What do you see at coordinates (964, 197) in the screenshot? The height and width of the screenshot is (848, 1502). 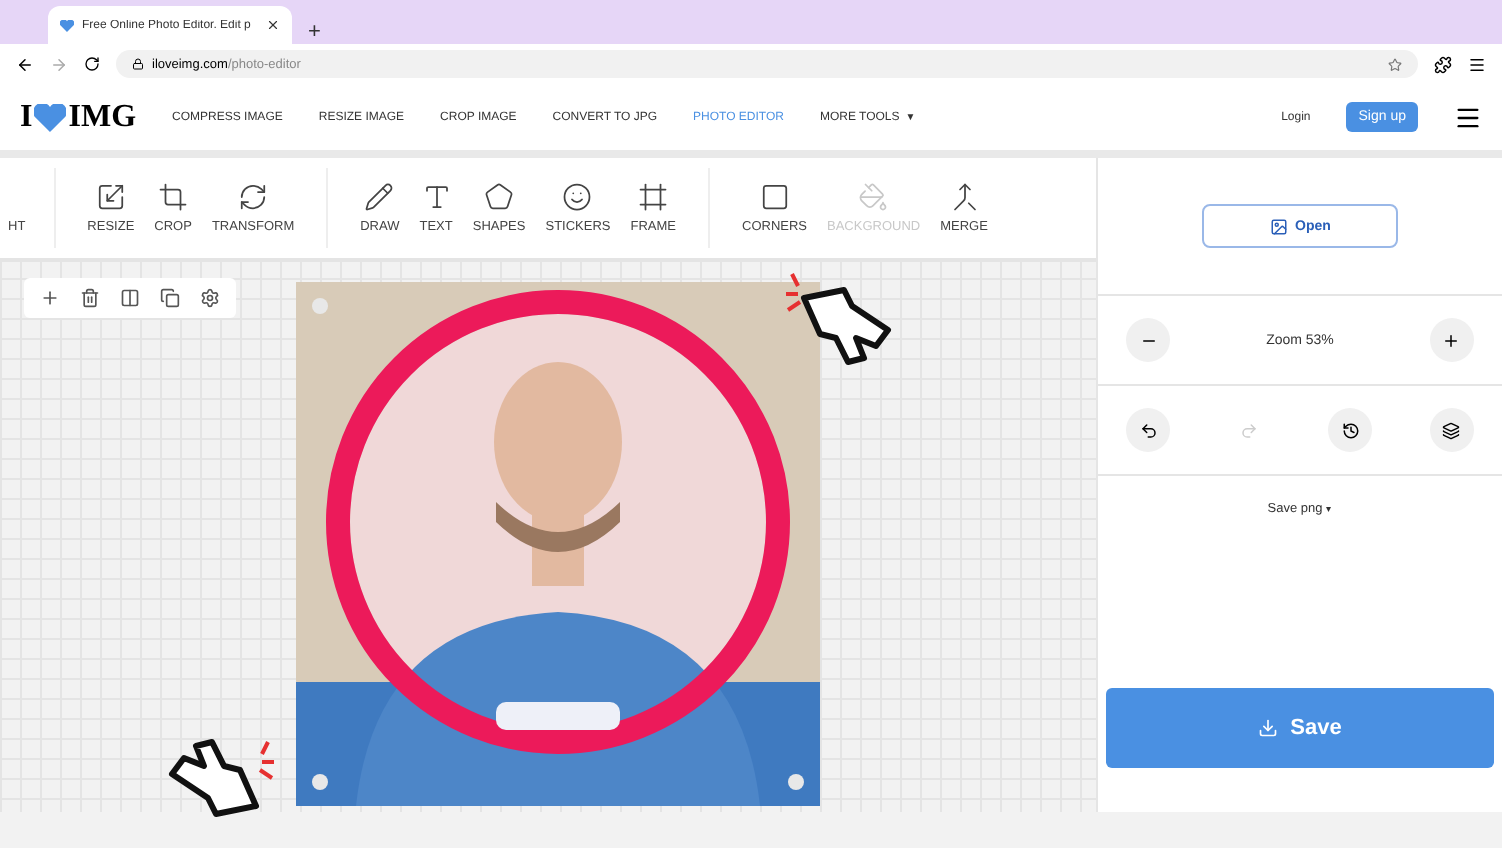 I see `merge-icon` at bounding box center [964, 197].